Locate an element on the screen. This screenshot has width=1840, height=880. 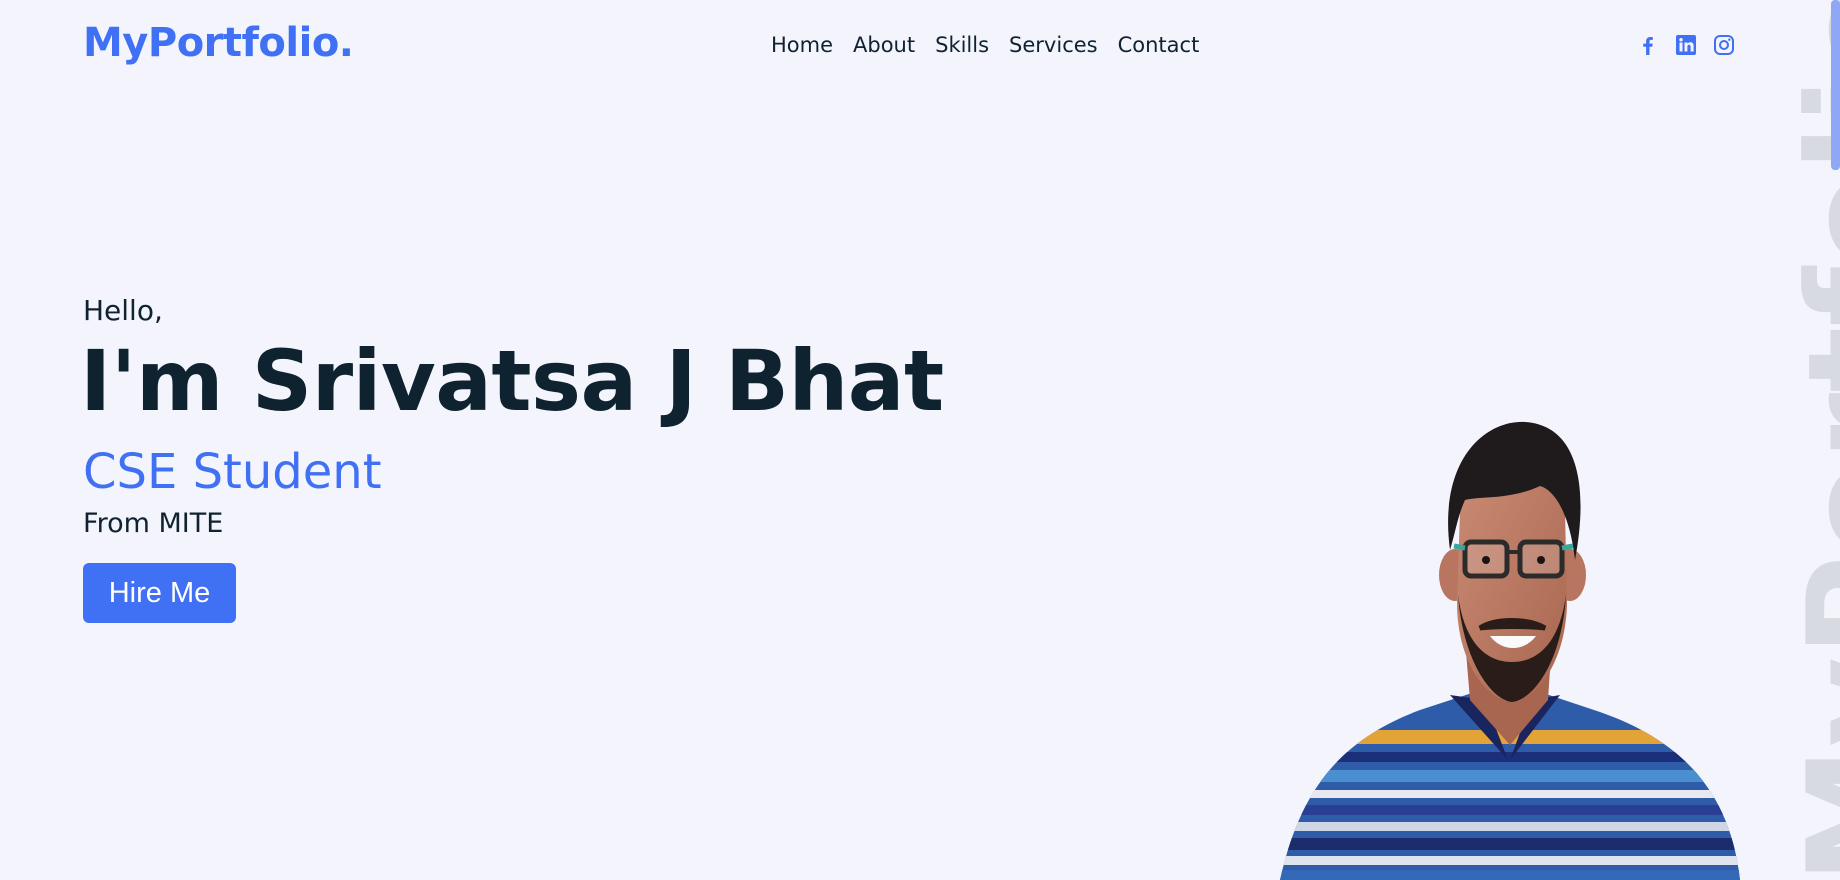
hire-me-button: Hire Me is located at coordinates (159, 593).